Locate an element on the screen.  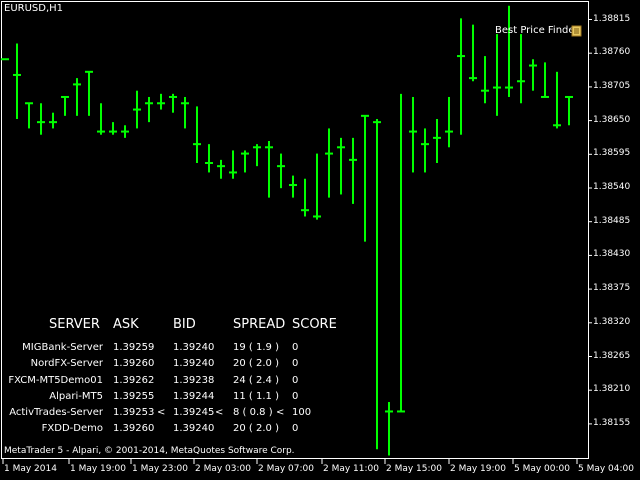
time-tick-label: 5 May 04:00 is located at coordinates (606, 469).